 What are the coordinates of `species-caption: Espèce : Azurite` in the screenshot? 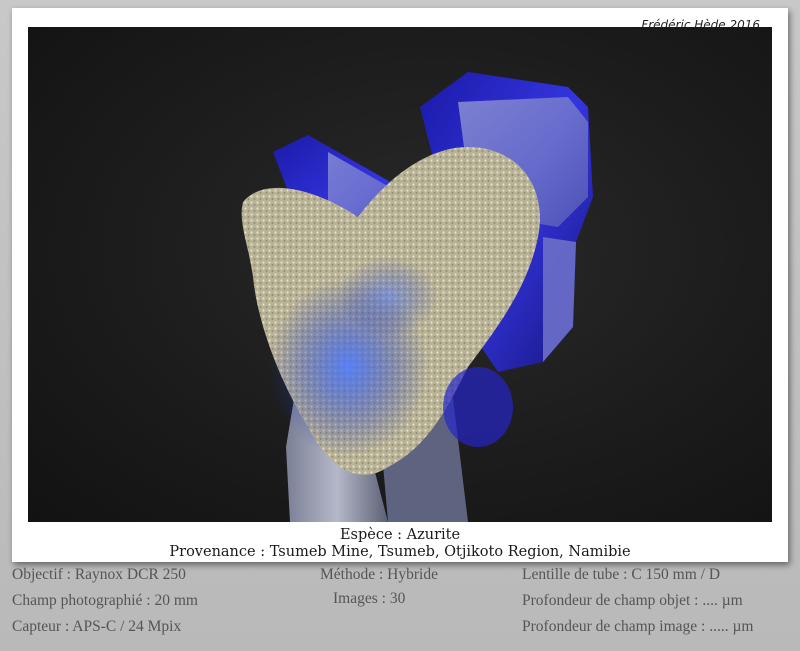 It's located at (400, 535).